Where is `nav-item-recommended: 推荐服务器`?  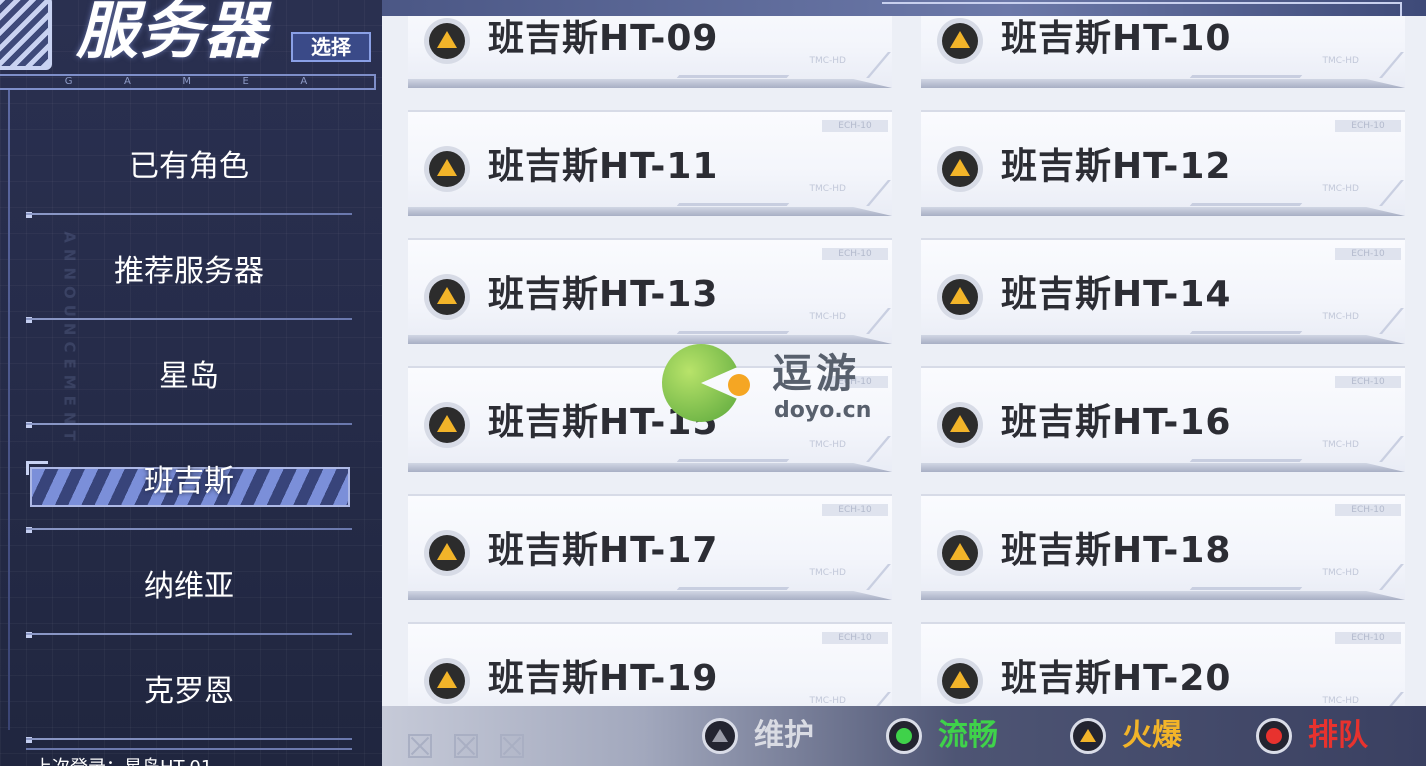
nav-item-recommended: 推荐服务器 is located at coordinates (189, 269).